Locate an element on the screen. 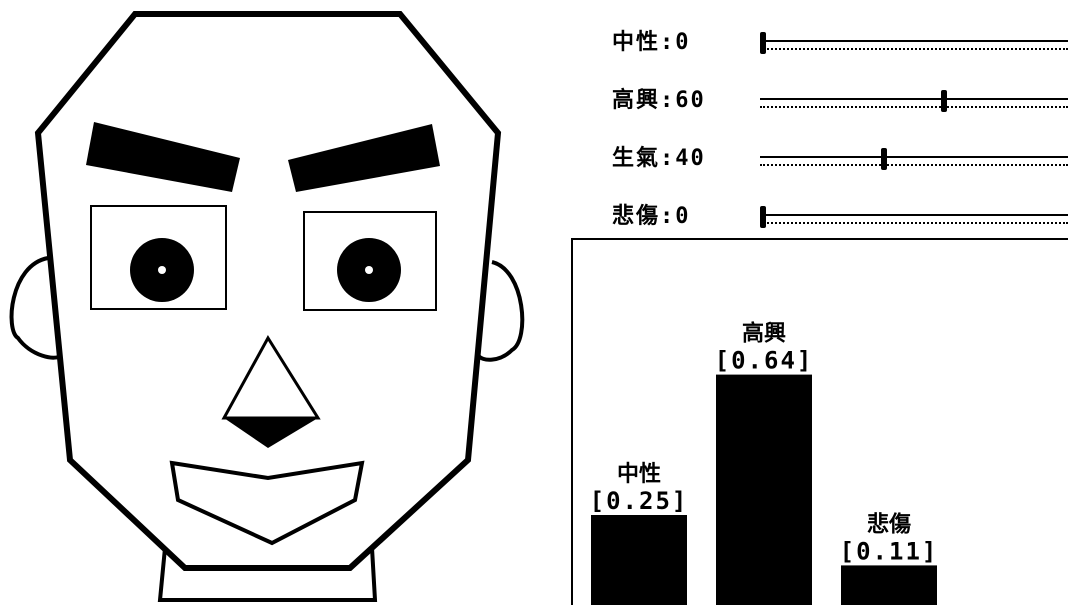  bar-category-label-1: 高興 is located at coordinates (764, 334).